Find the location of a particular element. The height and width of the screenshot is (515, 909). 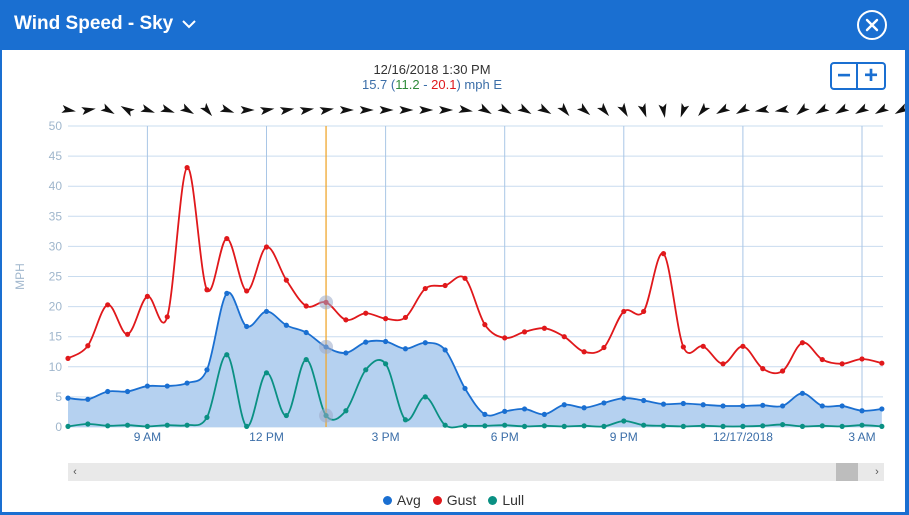

horizontal-scrollbar: ‹ › is located at coordinates (476, 472).